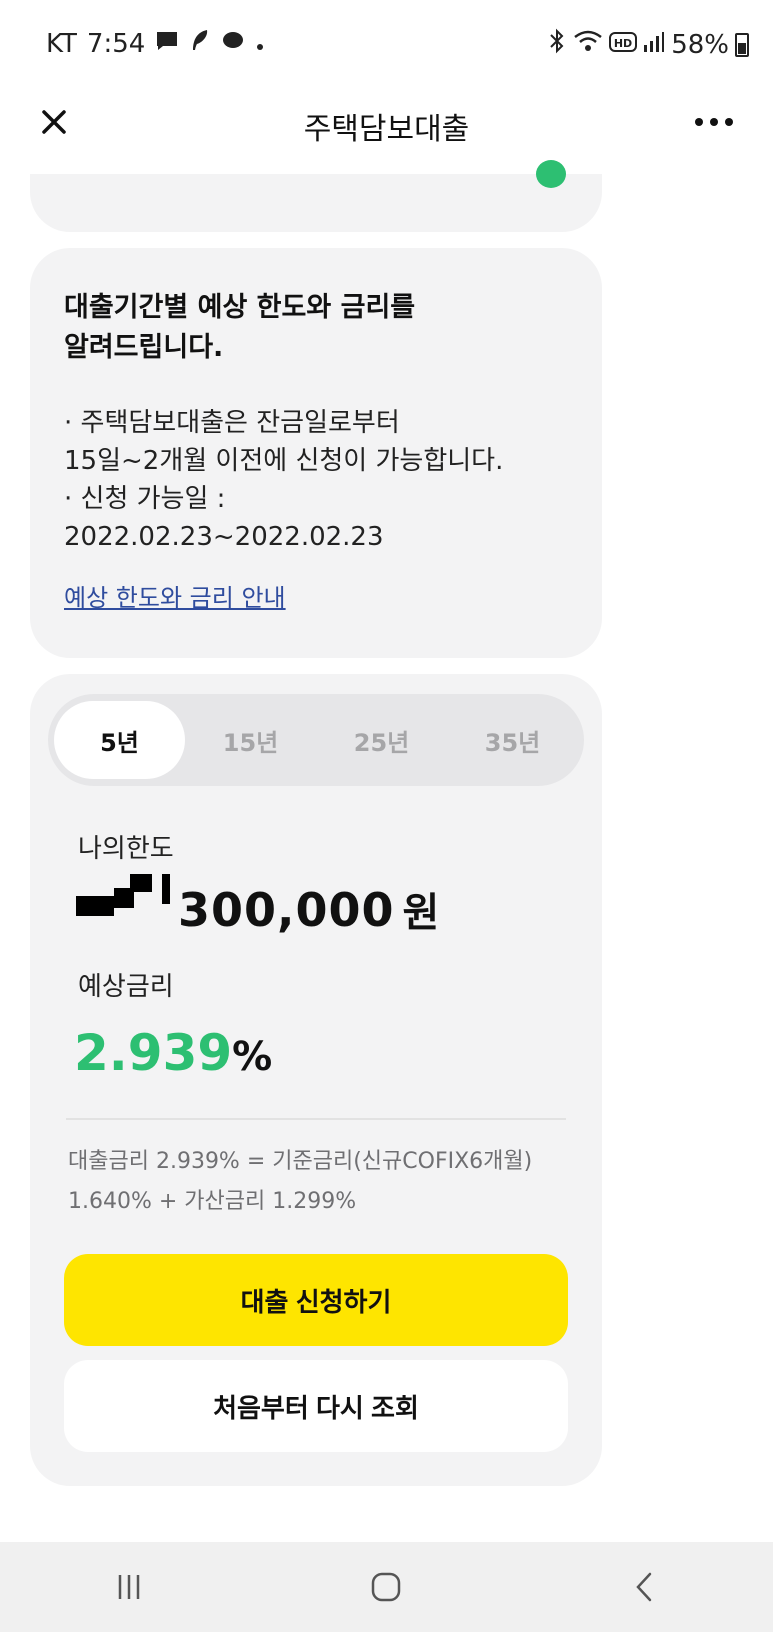  I want to click on bluetooth-icon, so click(557, 44).